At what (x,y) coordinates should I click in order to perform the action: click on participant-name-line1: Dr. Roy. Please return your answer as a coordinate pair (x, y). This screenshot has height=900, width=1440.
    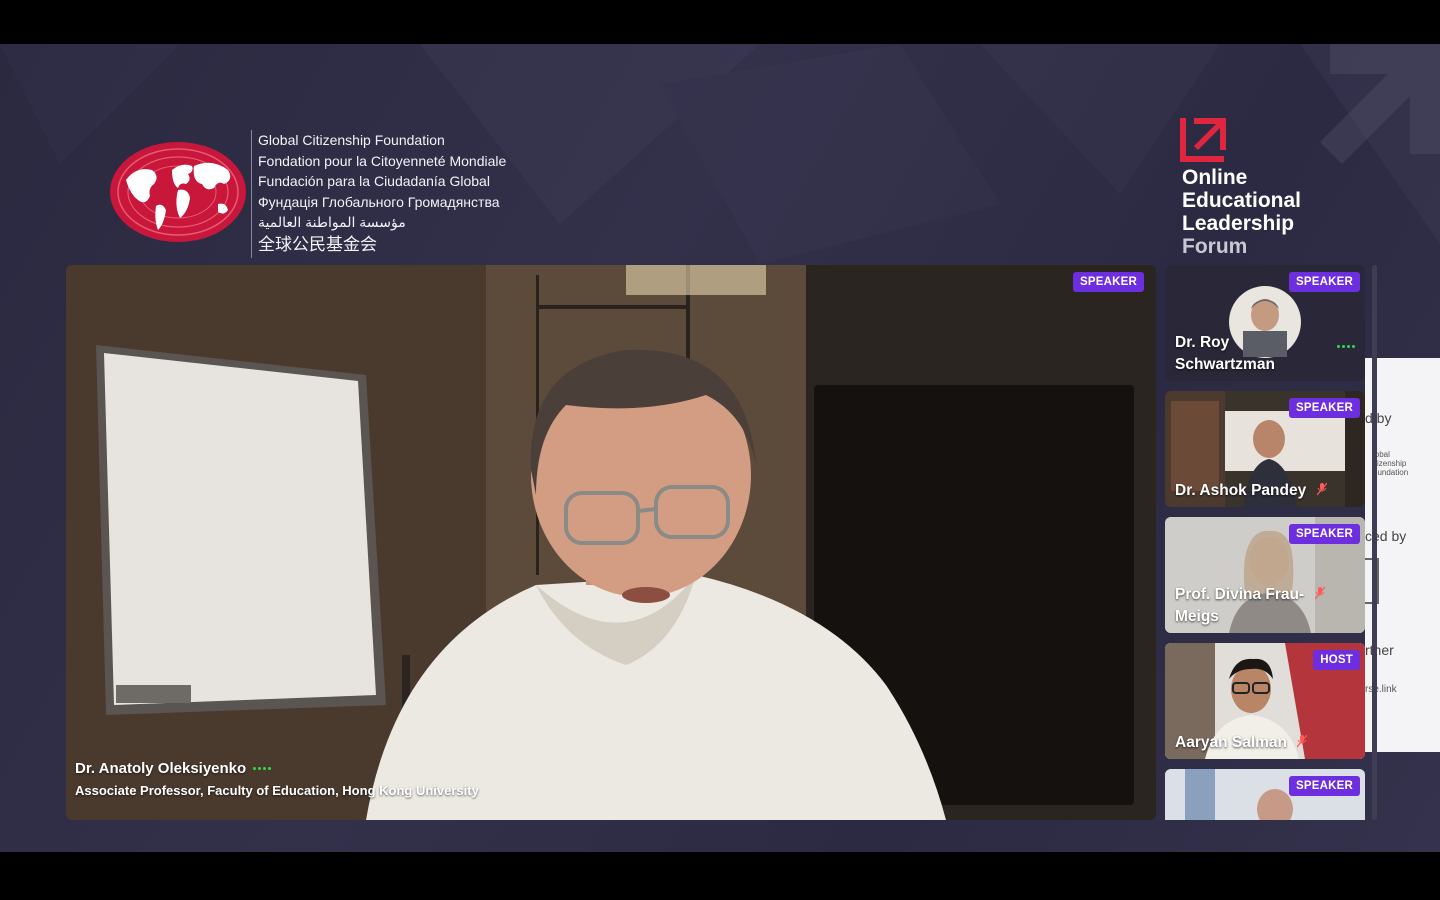
    Looking at the image, I should click on (1202, 342).